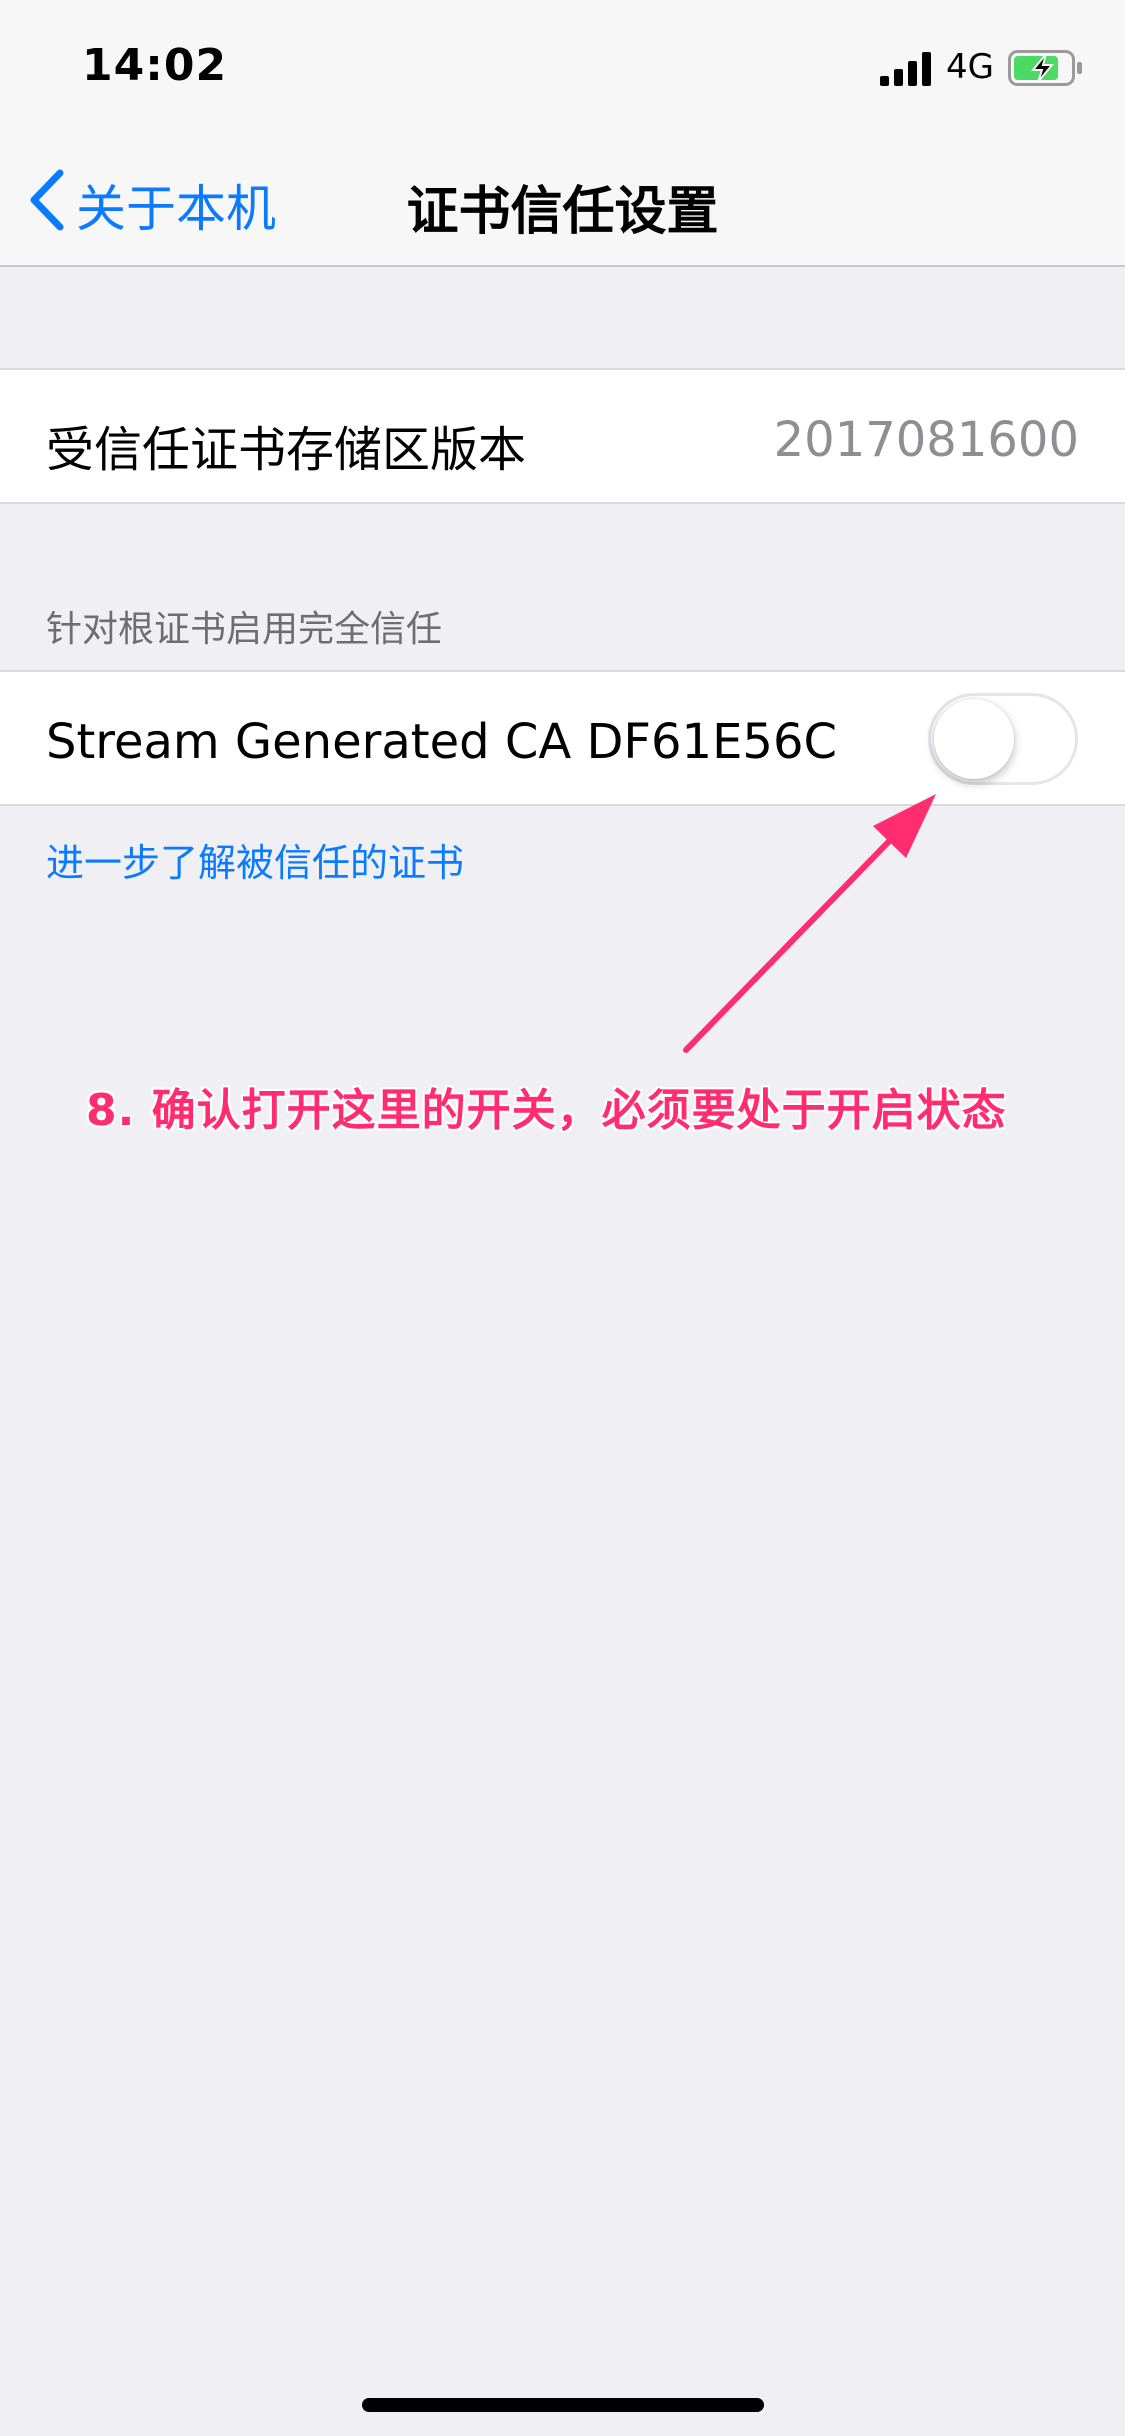 Image resolution: width=1125 pixels, height=2436 pixels. Describe the element at coordinates (562, 436) in the screenshot. I see `trust-store-version-row: 受信任证书存储区版本 2017081600` at that location.